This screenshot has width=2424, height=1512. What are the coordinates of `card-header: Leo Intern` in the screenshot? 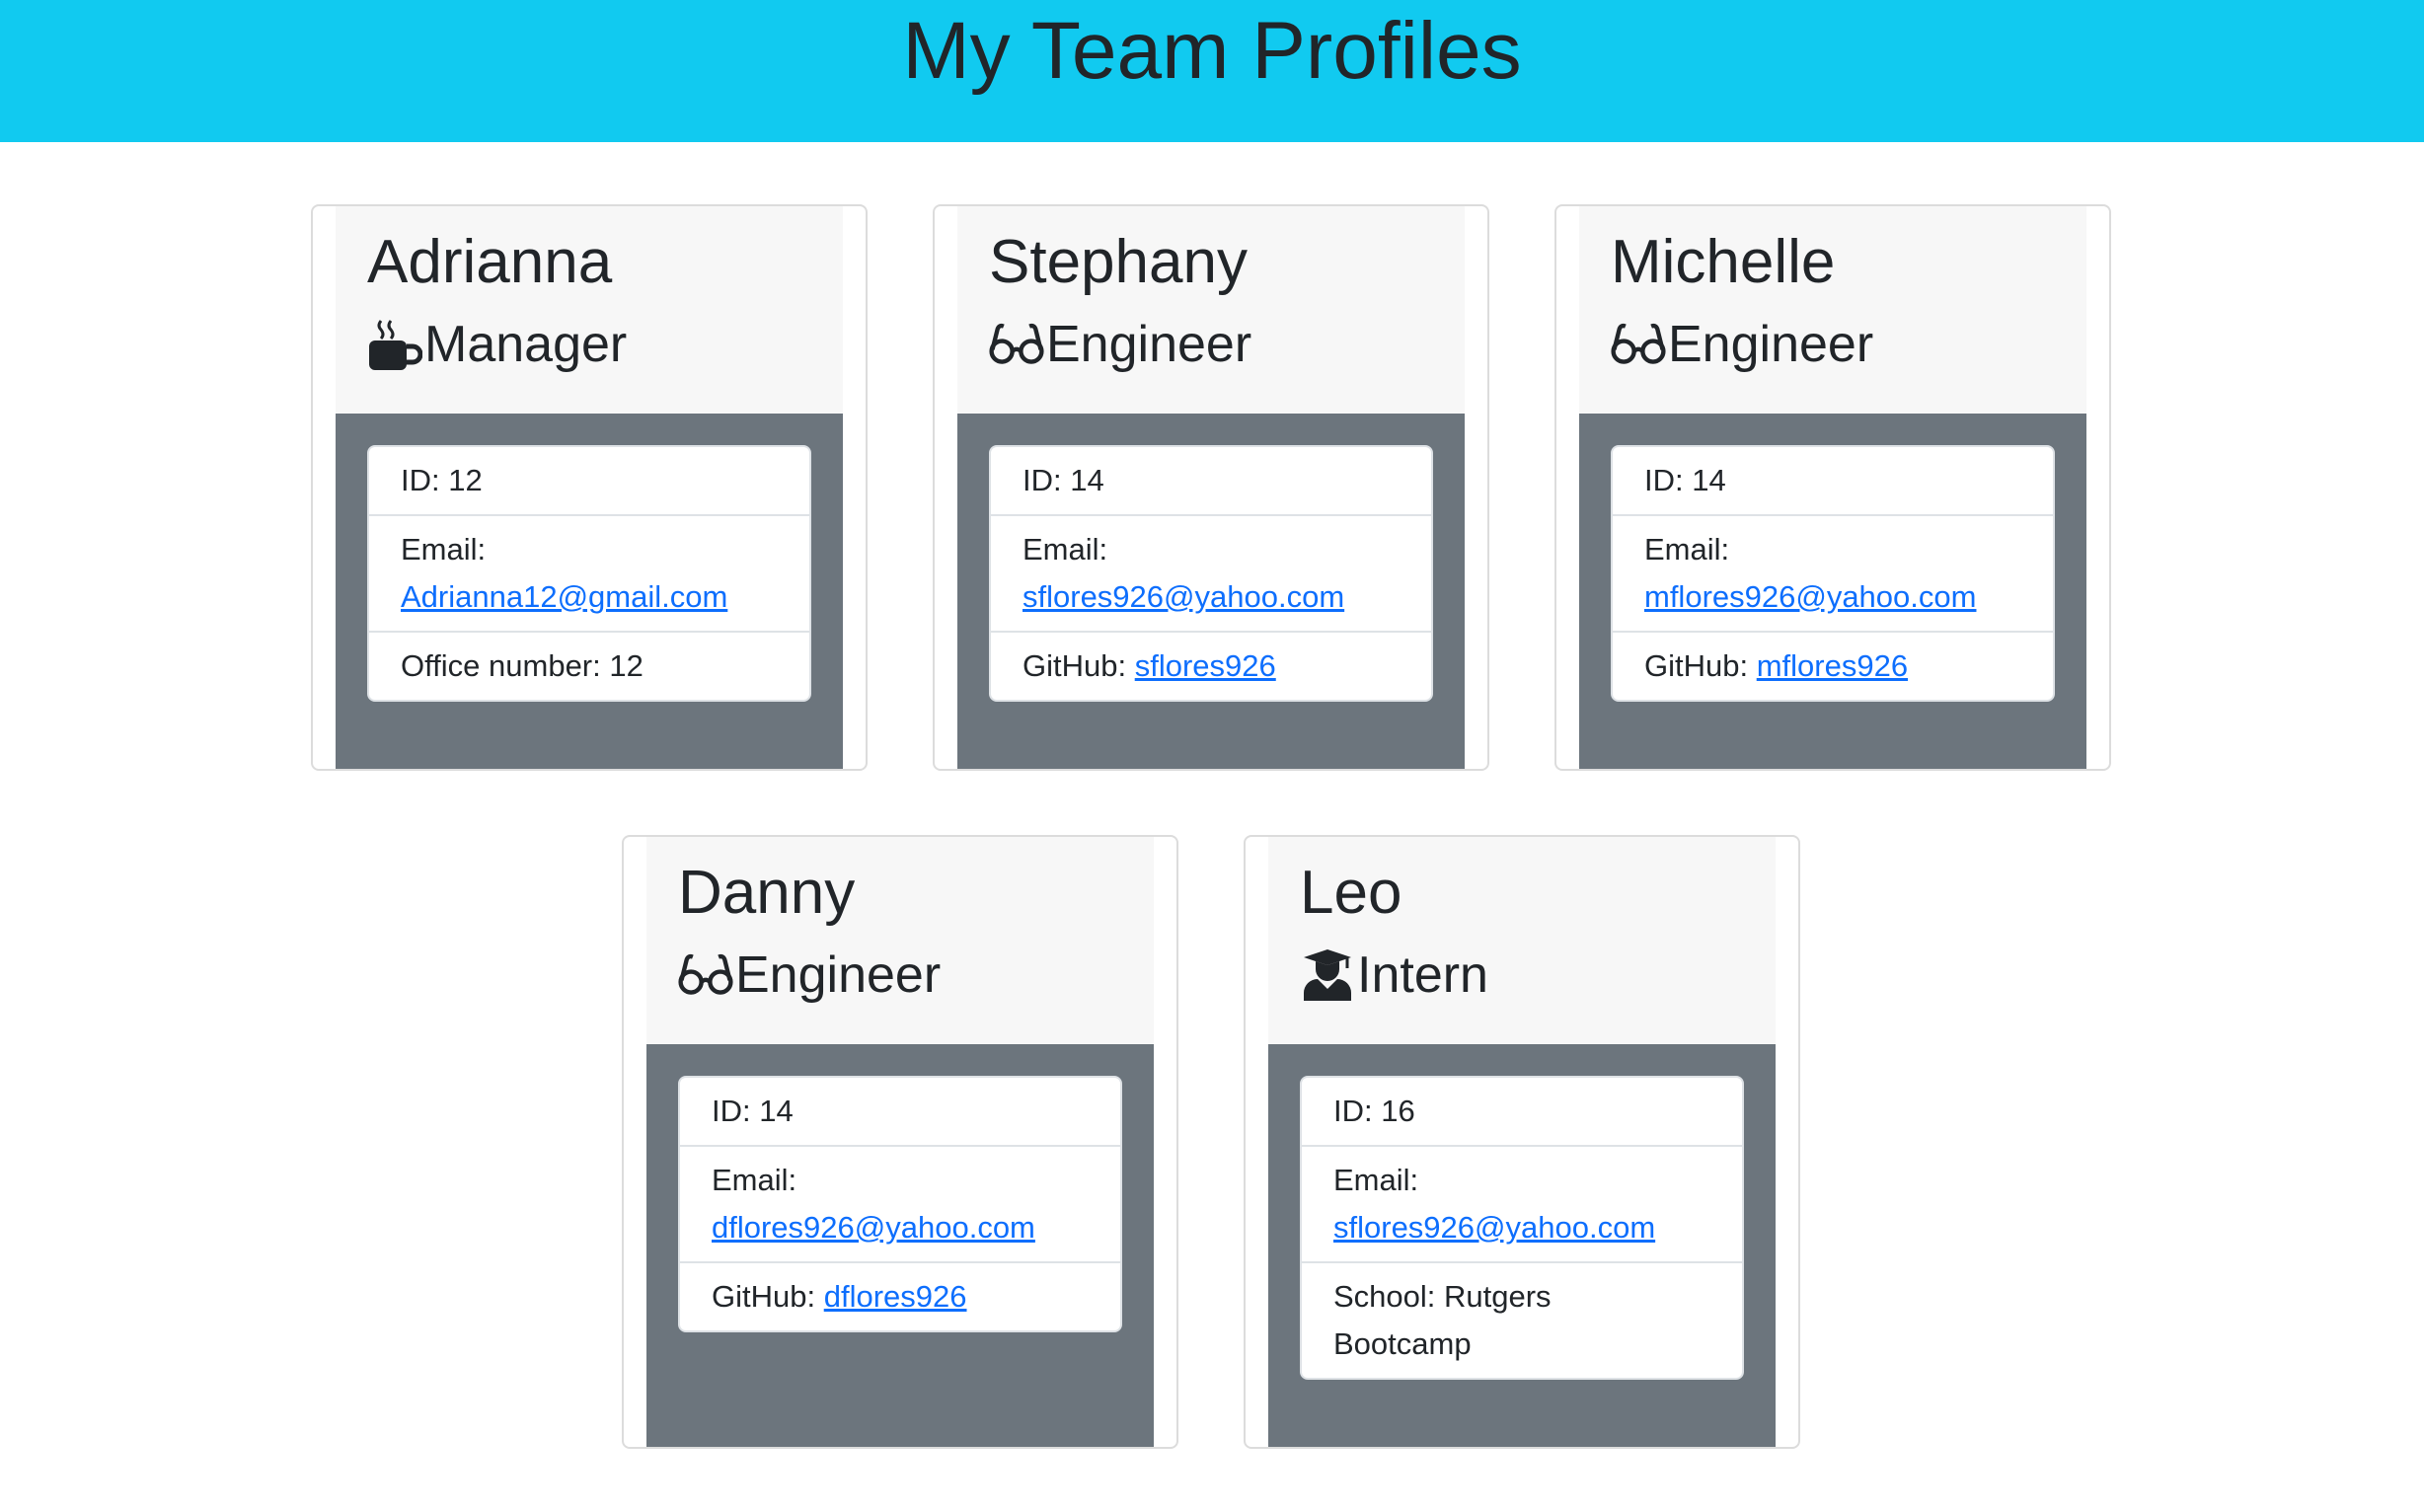 It's located at (1522, 941).